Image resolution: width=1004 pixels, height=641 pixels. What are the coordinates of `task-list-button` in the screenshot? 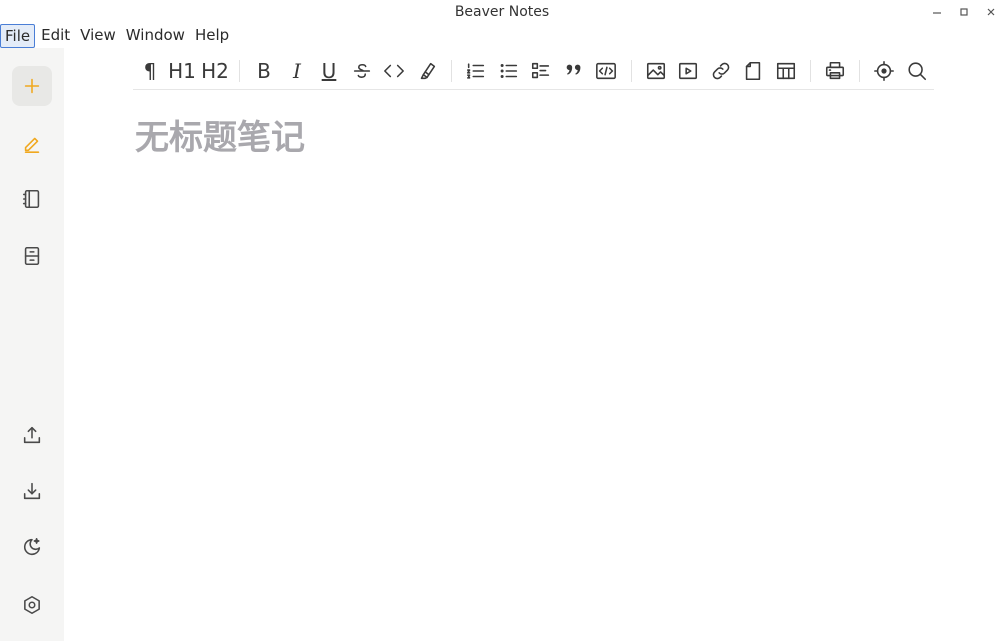 It's located at (541, 71).